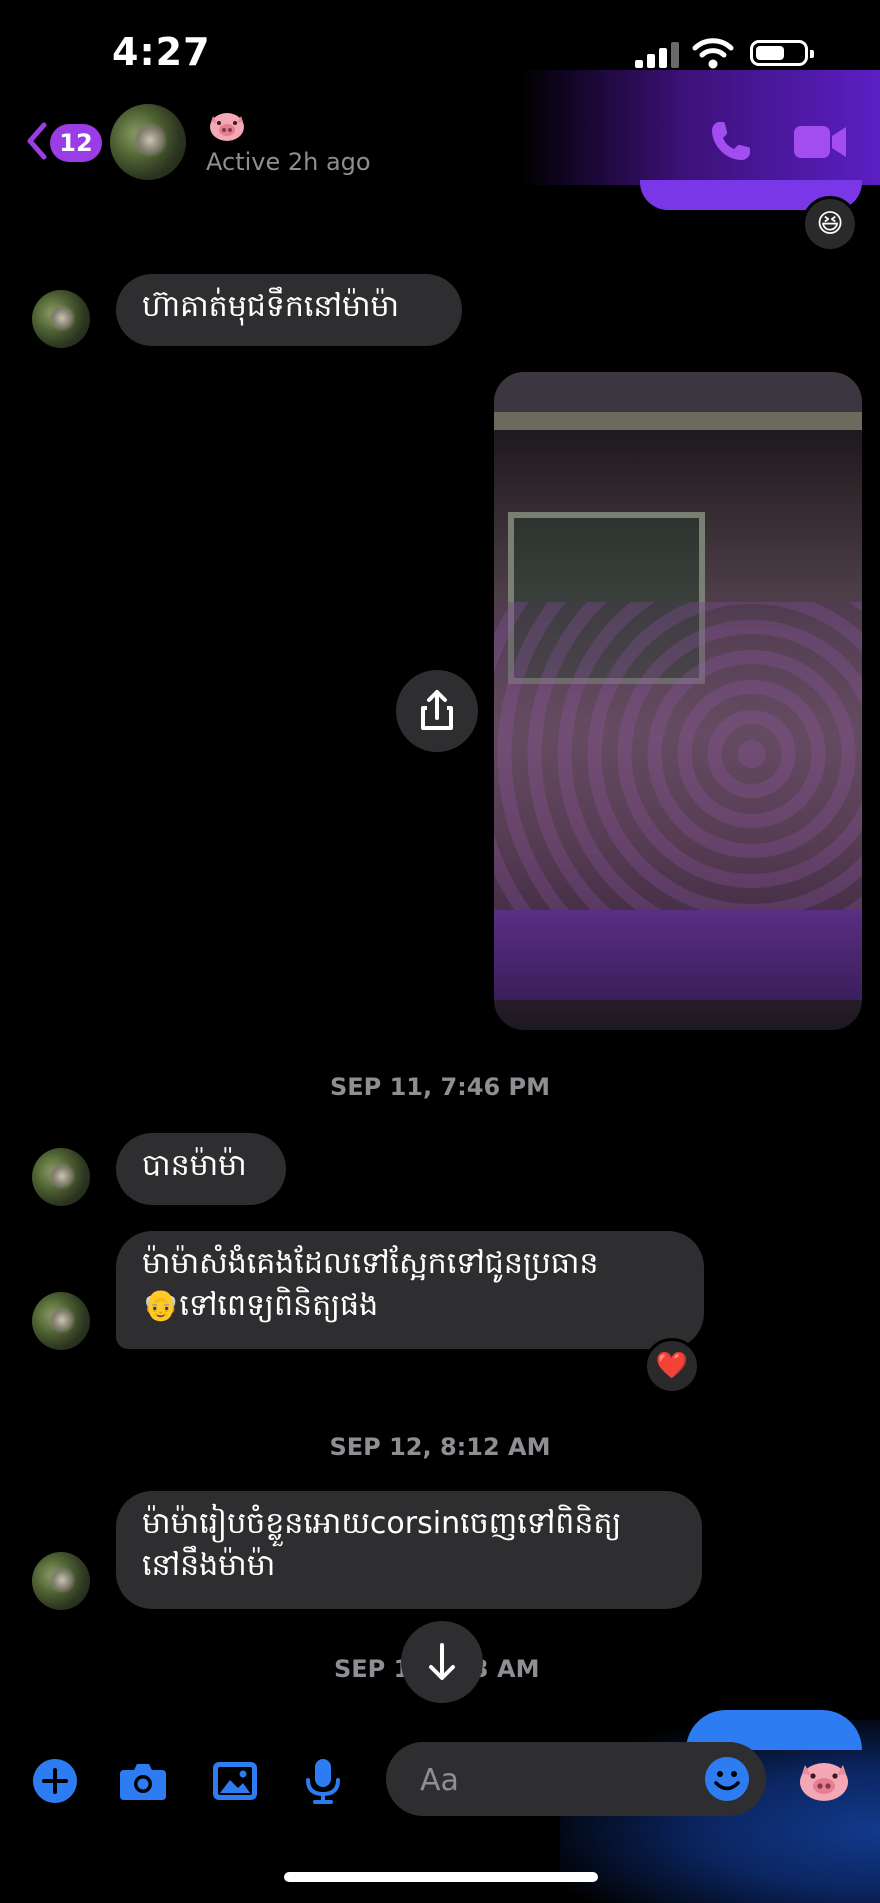 This screenshot has width=880, height=1903. What do you see at coordinates (209, 1565) in the screenshot?
I see `message-line: នៅនឹងម៉ាម៉ា` at bounding box center [209, 1565].